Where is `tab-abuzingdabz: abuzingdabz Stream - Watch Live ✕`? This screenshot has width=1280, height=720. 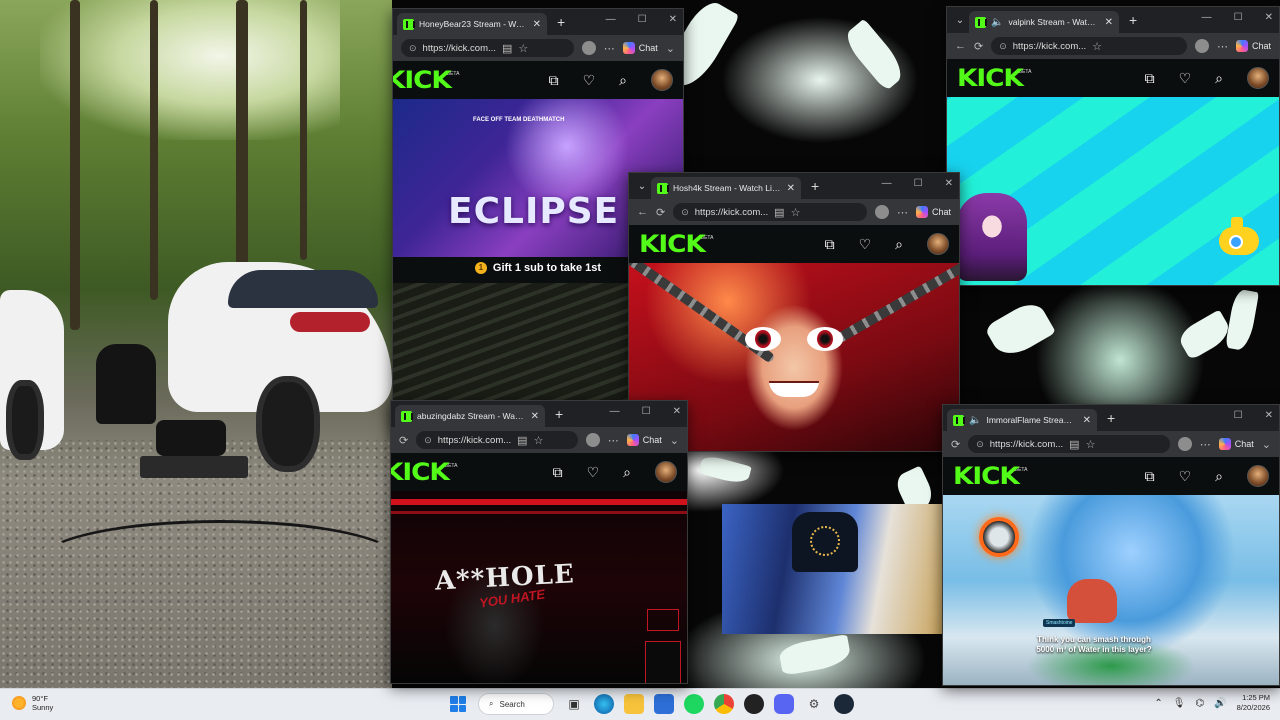
tab-abuzingdabz: abuzingdabz Stream - Watch Live ✕ is located at coordinates (470, 416).